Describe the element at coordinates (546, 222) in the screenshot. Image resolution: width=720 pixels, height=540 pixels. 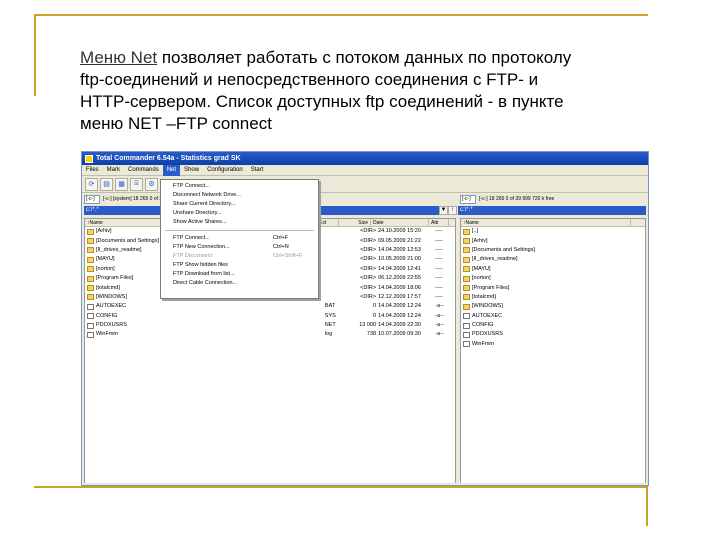
I see `column-name: ↑Name` at that location.